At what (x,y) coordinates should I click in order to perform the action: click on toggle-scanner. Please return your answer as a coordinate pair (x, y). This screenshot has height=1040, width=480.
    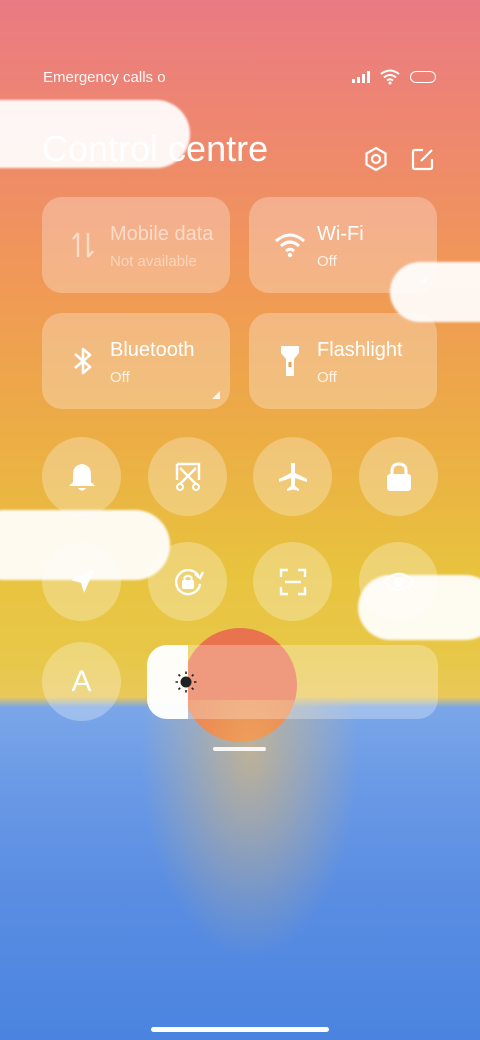
    Looking at the image, I should click on (292, 581).